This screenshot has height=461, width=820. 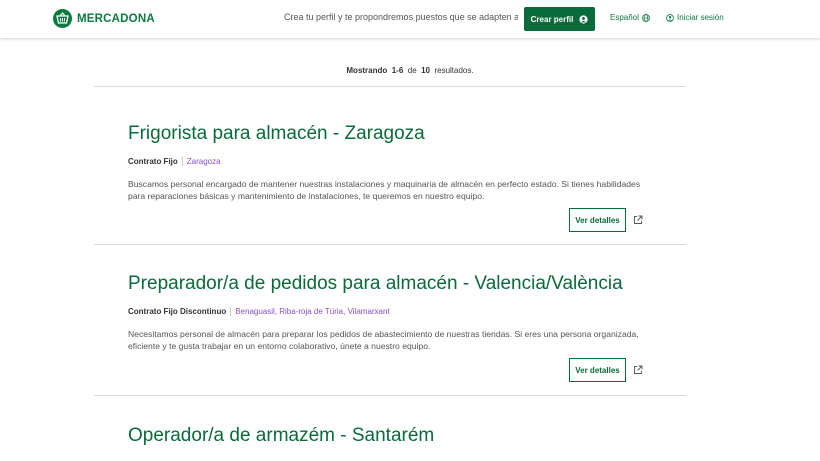 I want to click on results-total: 10, so click(x=426, y=70).